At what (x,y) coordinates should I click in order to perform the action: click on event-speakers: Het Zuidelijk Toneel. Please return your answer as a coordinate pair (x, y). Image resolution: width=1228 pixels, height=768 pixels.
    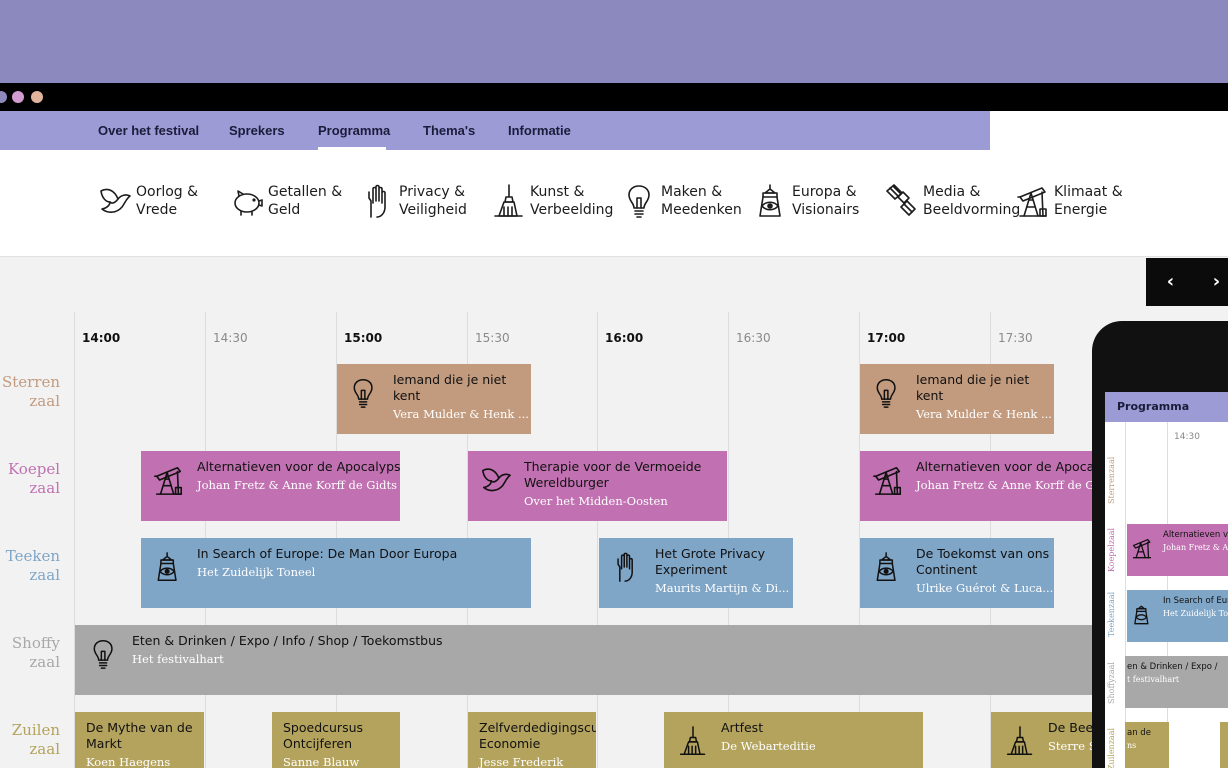
    Looking at the image, I should click on (256, 572).